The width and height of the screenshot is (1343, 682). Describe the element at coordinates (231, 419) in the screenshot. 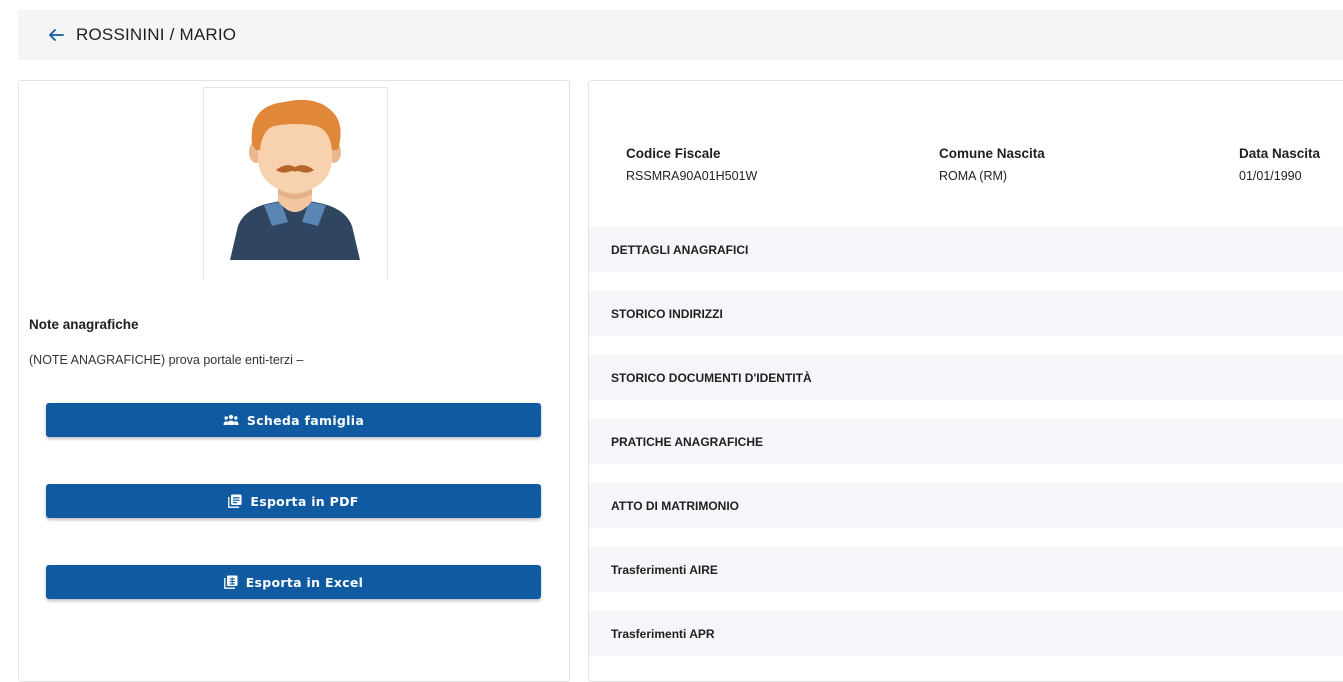

I see `people-group-icon` at that location.